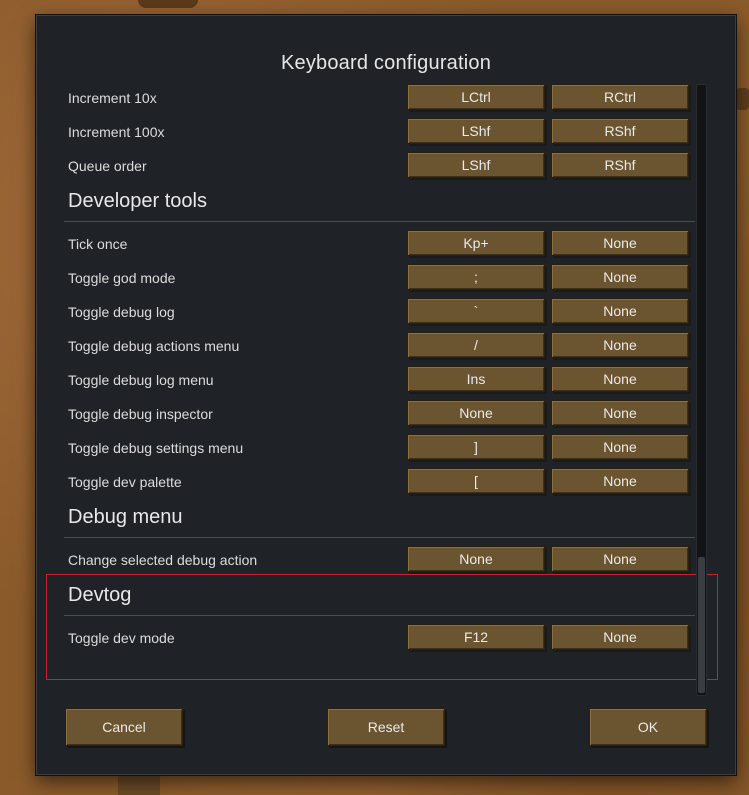 The image size is (749, 795). What do you see at coordinates (476, 345) in the screenshot?
I see `primary-key-button: /` at bounding box center [476, 345].